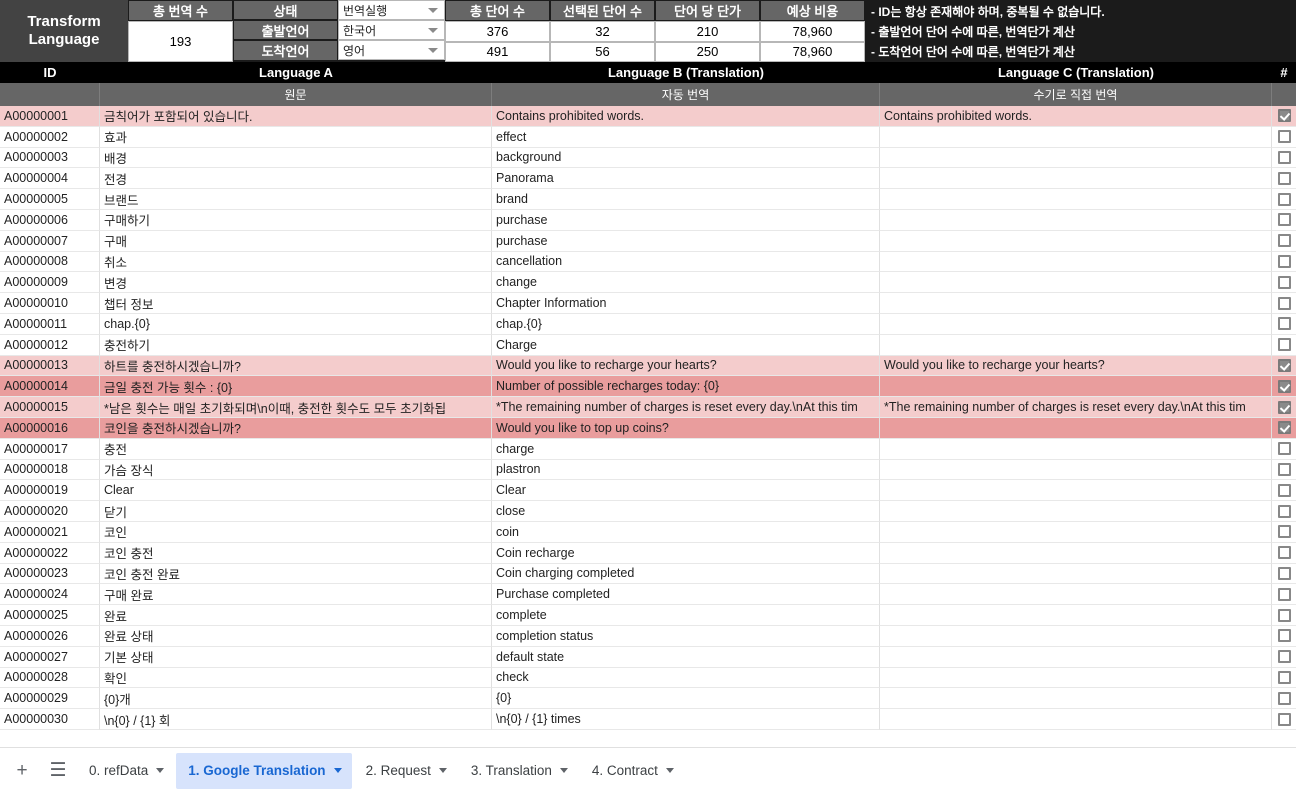 This screenshot has height=793, width=1296. I want to click on cell-language-a: 코인 충전, so click(296, 553).